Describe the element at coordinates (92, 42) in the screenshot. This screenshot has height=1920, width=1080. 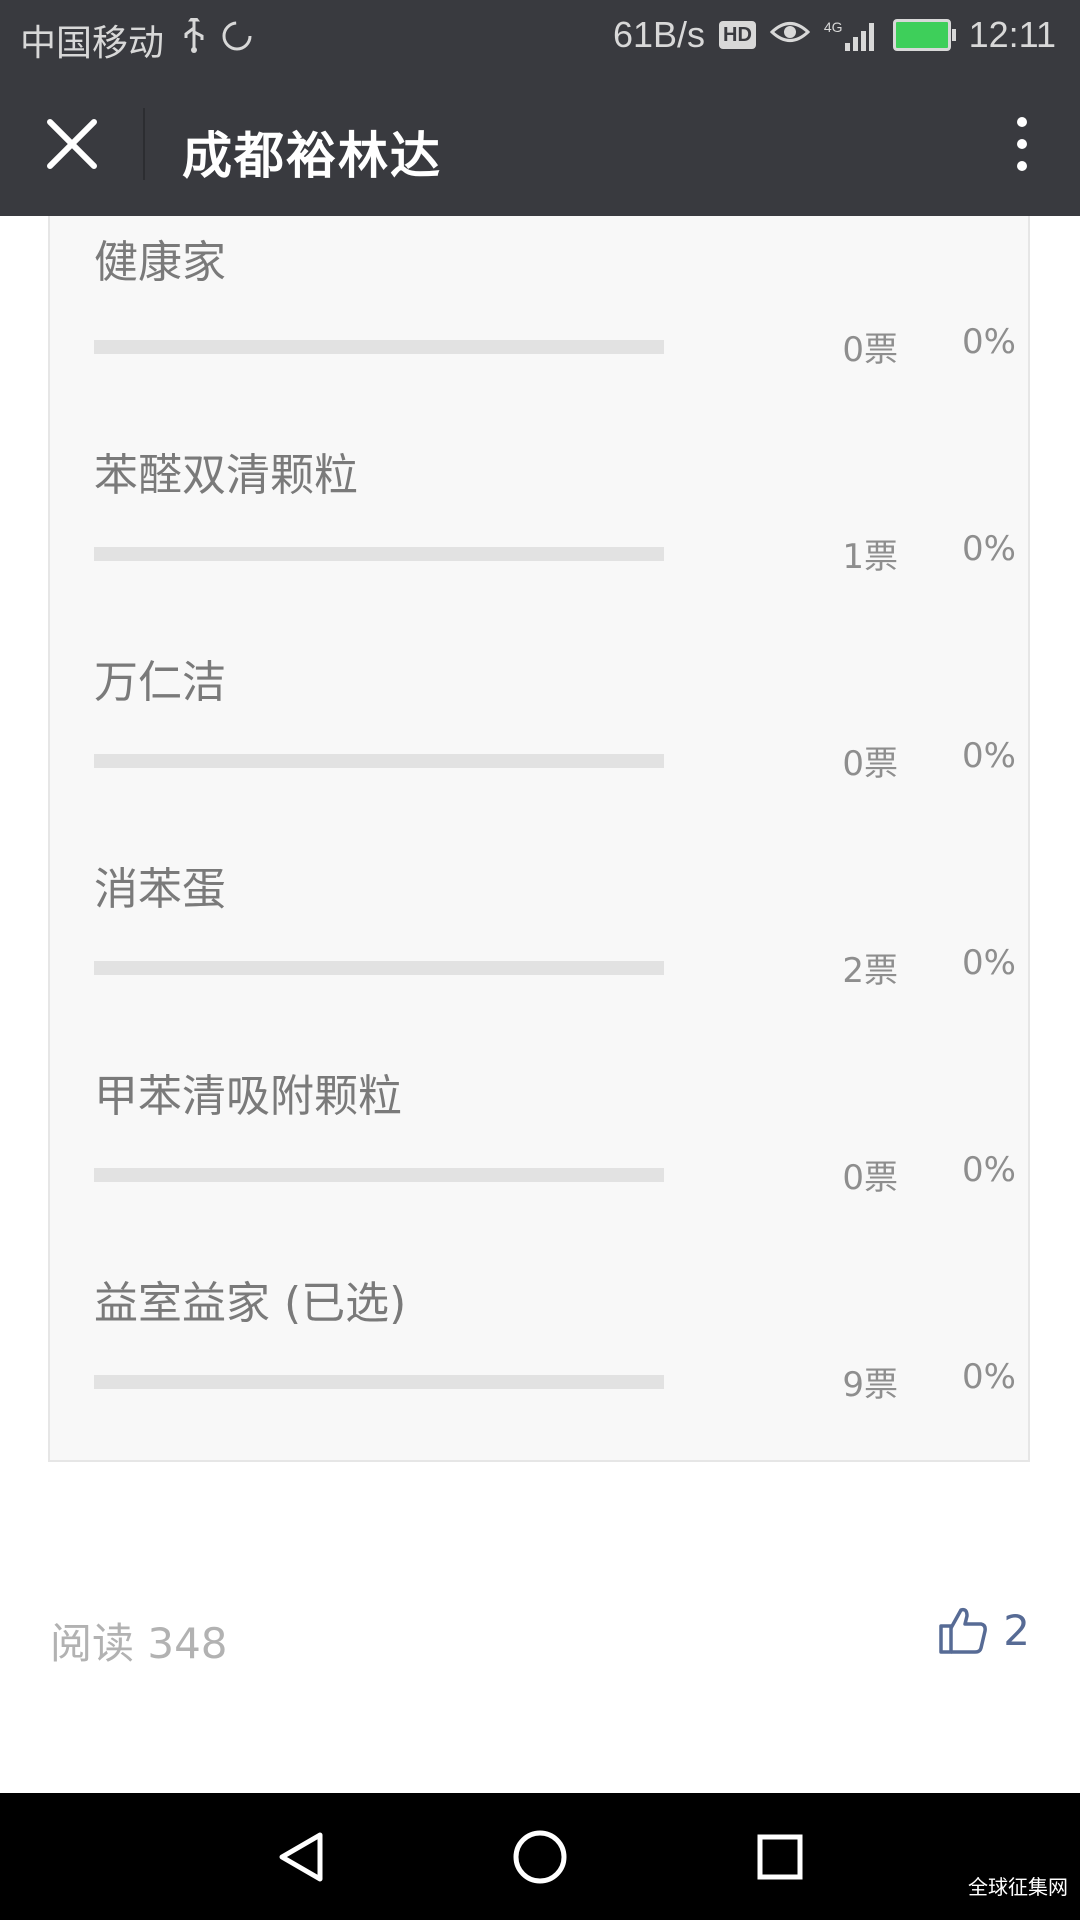
I see `carrier-label: 中国移动` at that location.